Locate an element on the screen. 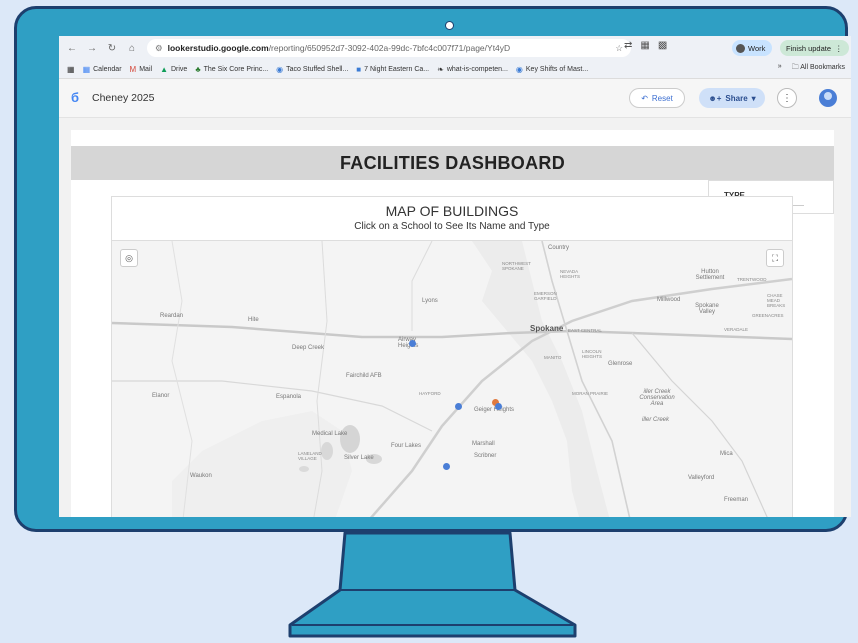 This screenshot has height=643, width=858. map-label-spokane: Spokane is located at coordinates (547, 328).